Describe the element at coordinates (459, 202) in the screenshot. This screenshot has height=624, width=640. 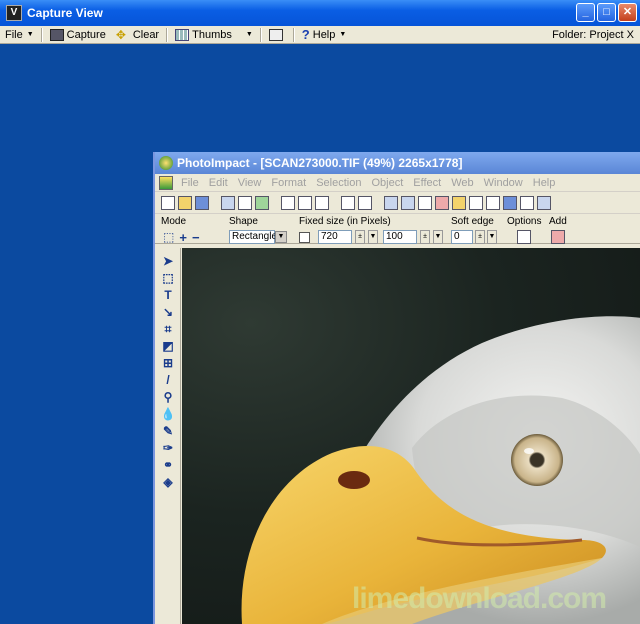
I see `sparkle-icon` at that location.